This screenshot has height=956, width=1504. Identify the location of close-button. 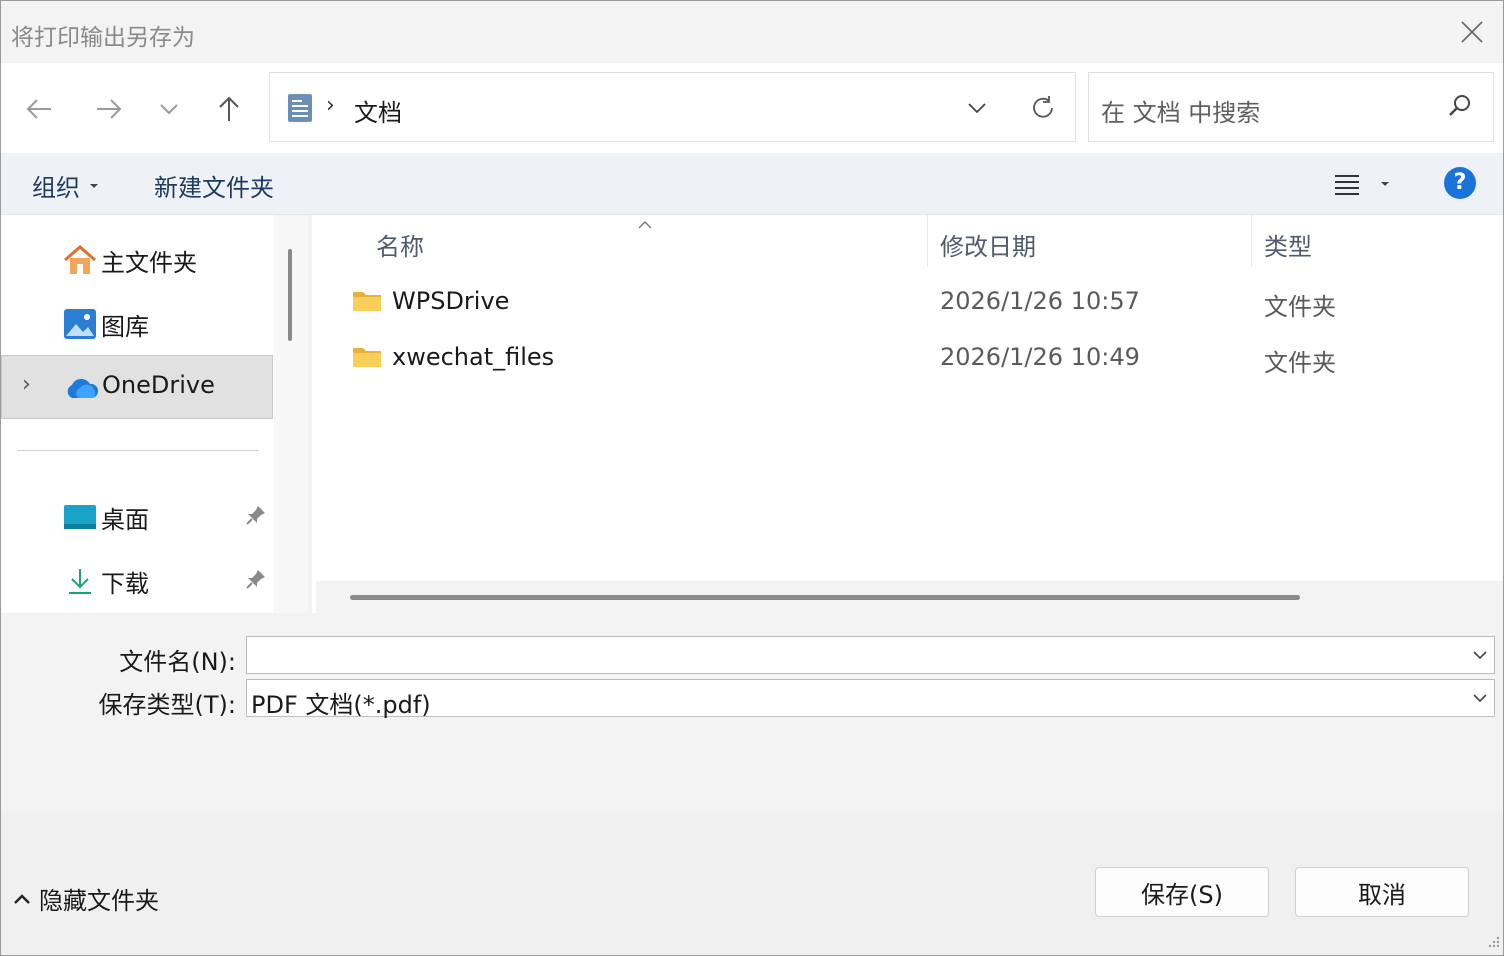
(1472, 32).